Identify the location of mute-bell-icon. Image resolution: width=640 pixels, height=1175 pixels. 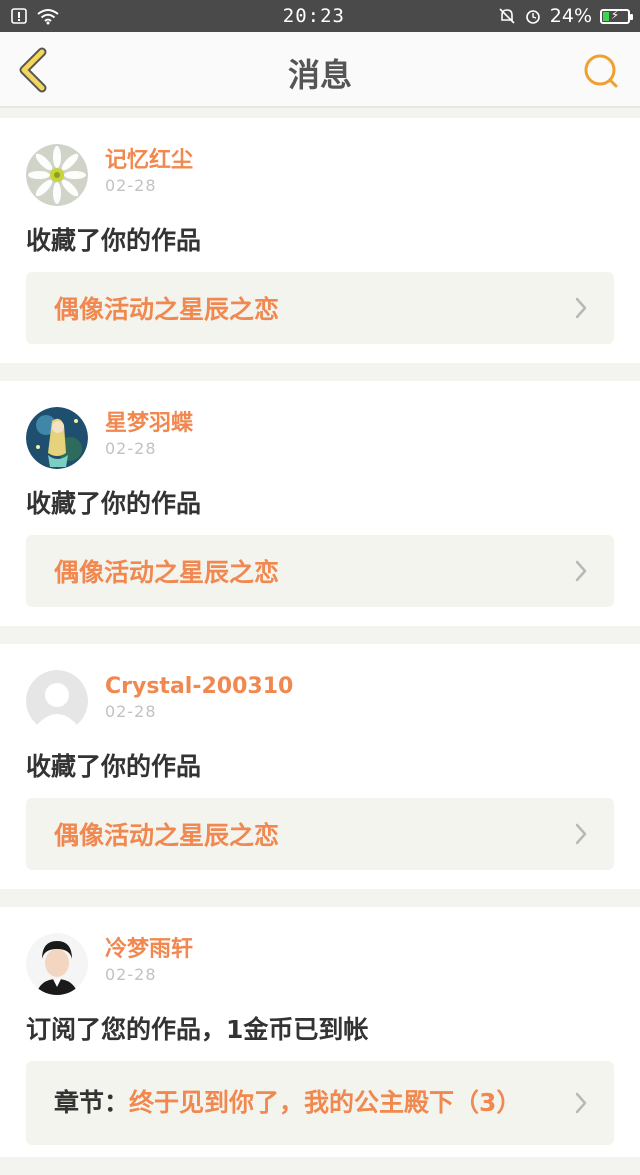
(507, 16).